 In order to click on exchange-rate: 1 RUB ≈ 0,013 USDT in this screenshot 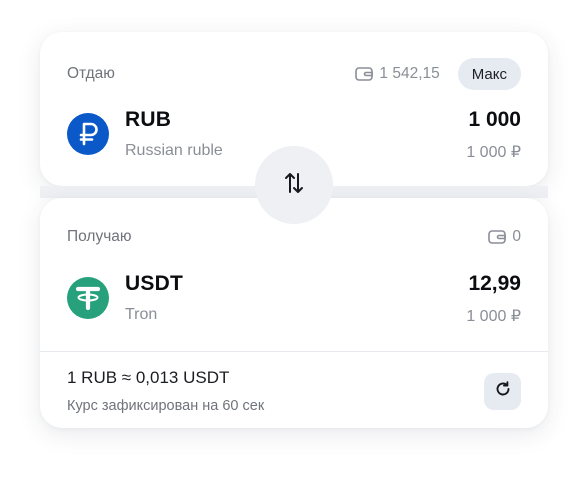, I will do `click(148, 377)`.